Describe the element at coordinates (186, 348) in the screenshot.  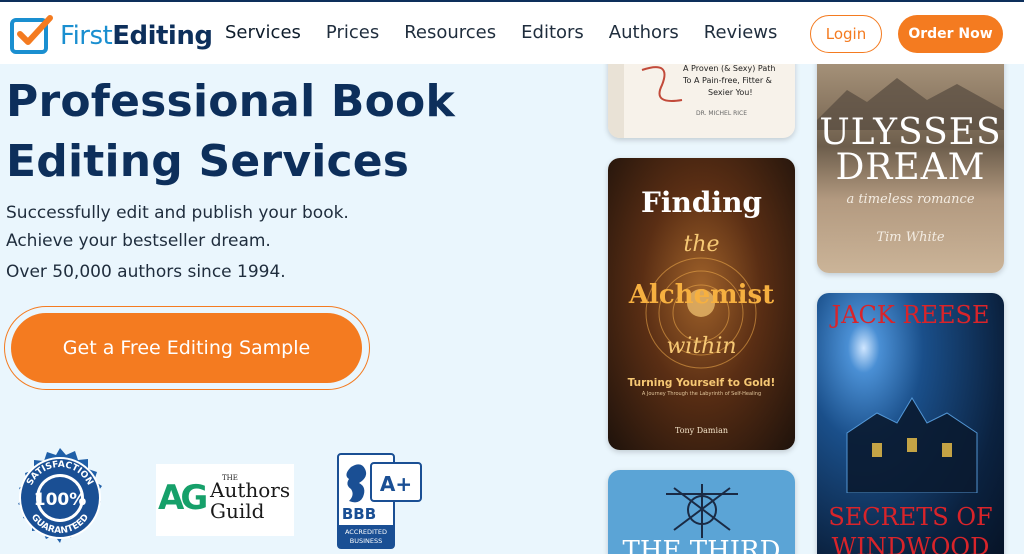
I see `free-sample-button: Get a Free Editing Sample` at that location.